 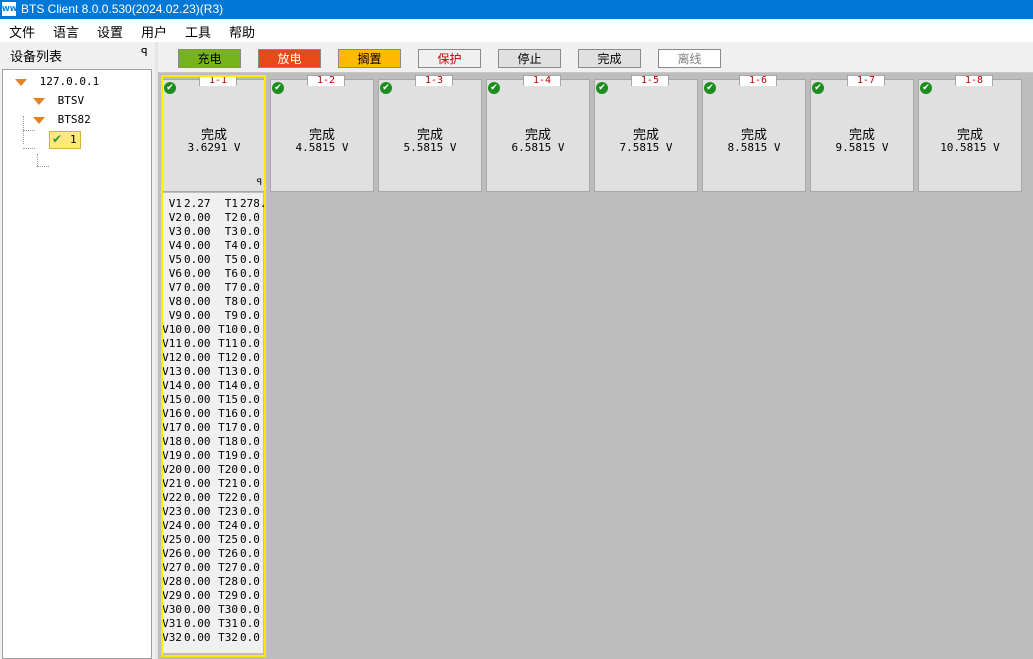 What do you see at coordinates (175, 287) in the screenshot?
I see `voltage-label: V7` at bounding box center [175, 287].